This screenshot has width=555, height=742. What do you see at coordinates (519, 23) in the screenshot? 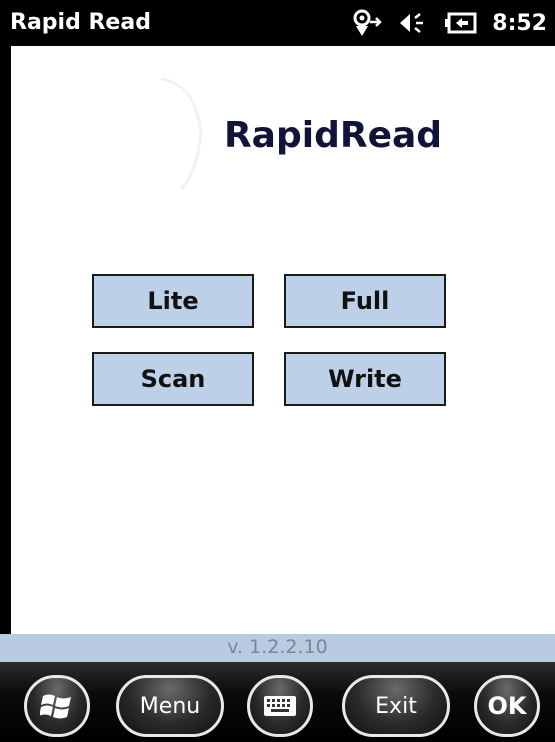
I see `clock: 8:52` at bounding box center [519, 23].